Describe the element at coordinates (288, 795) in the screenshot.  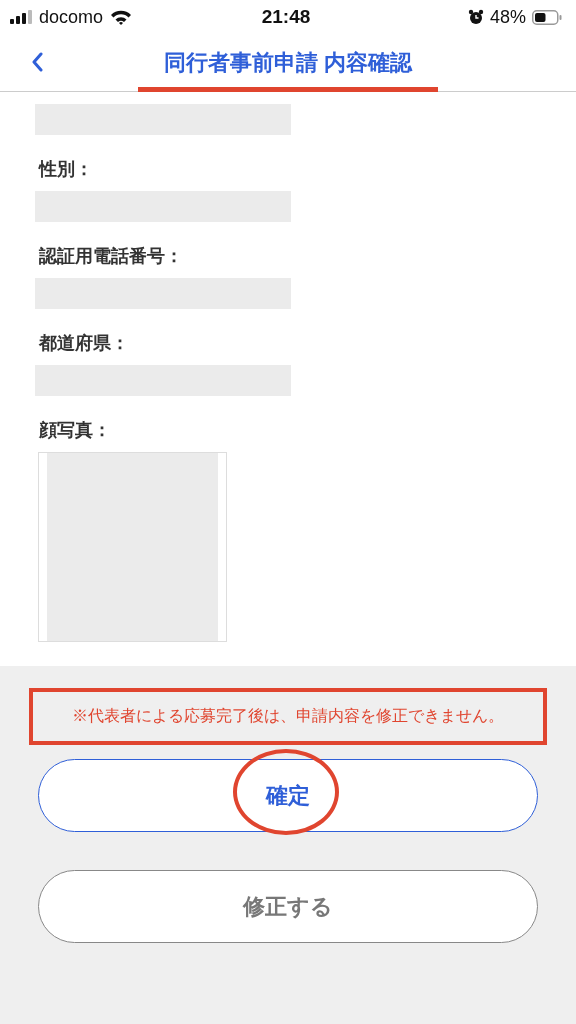
I see `confirm-button: 確定` at that location.